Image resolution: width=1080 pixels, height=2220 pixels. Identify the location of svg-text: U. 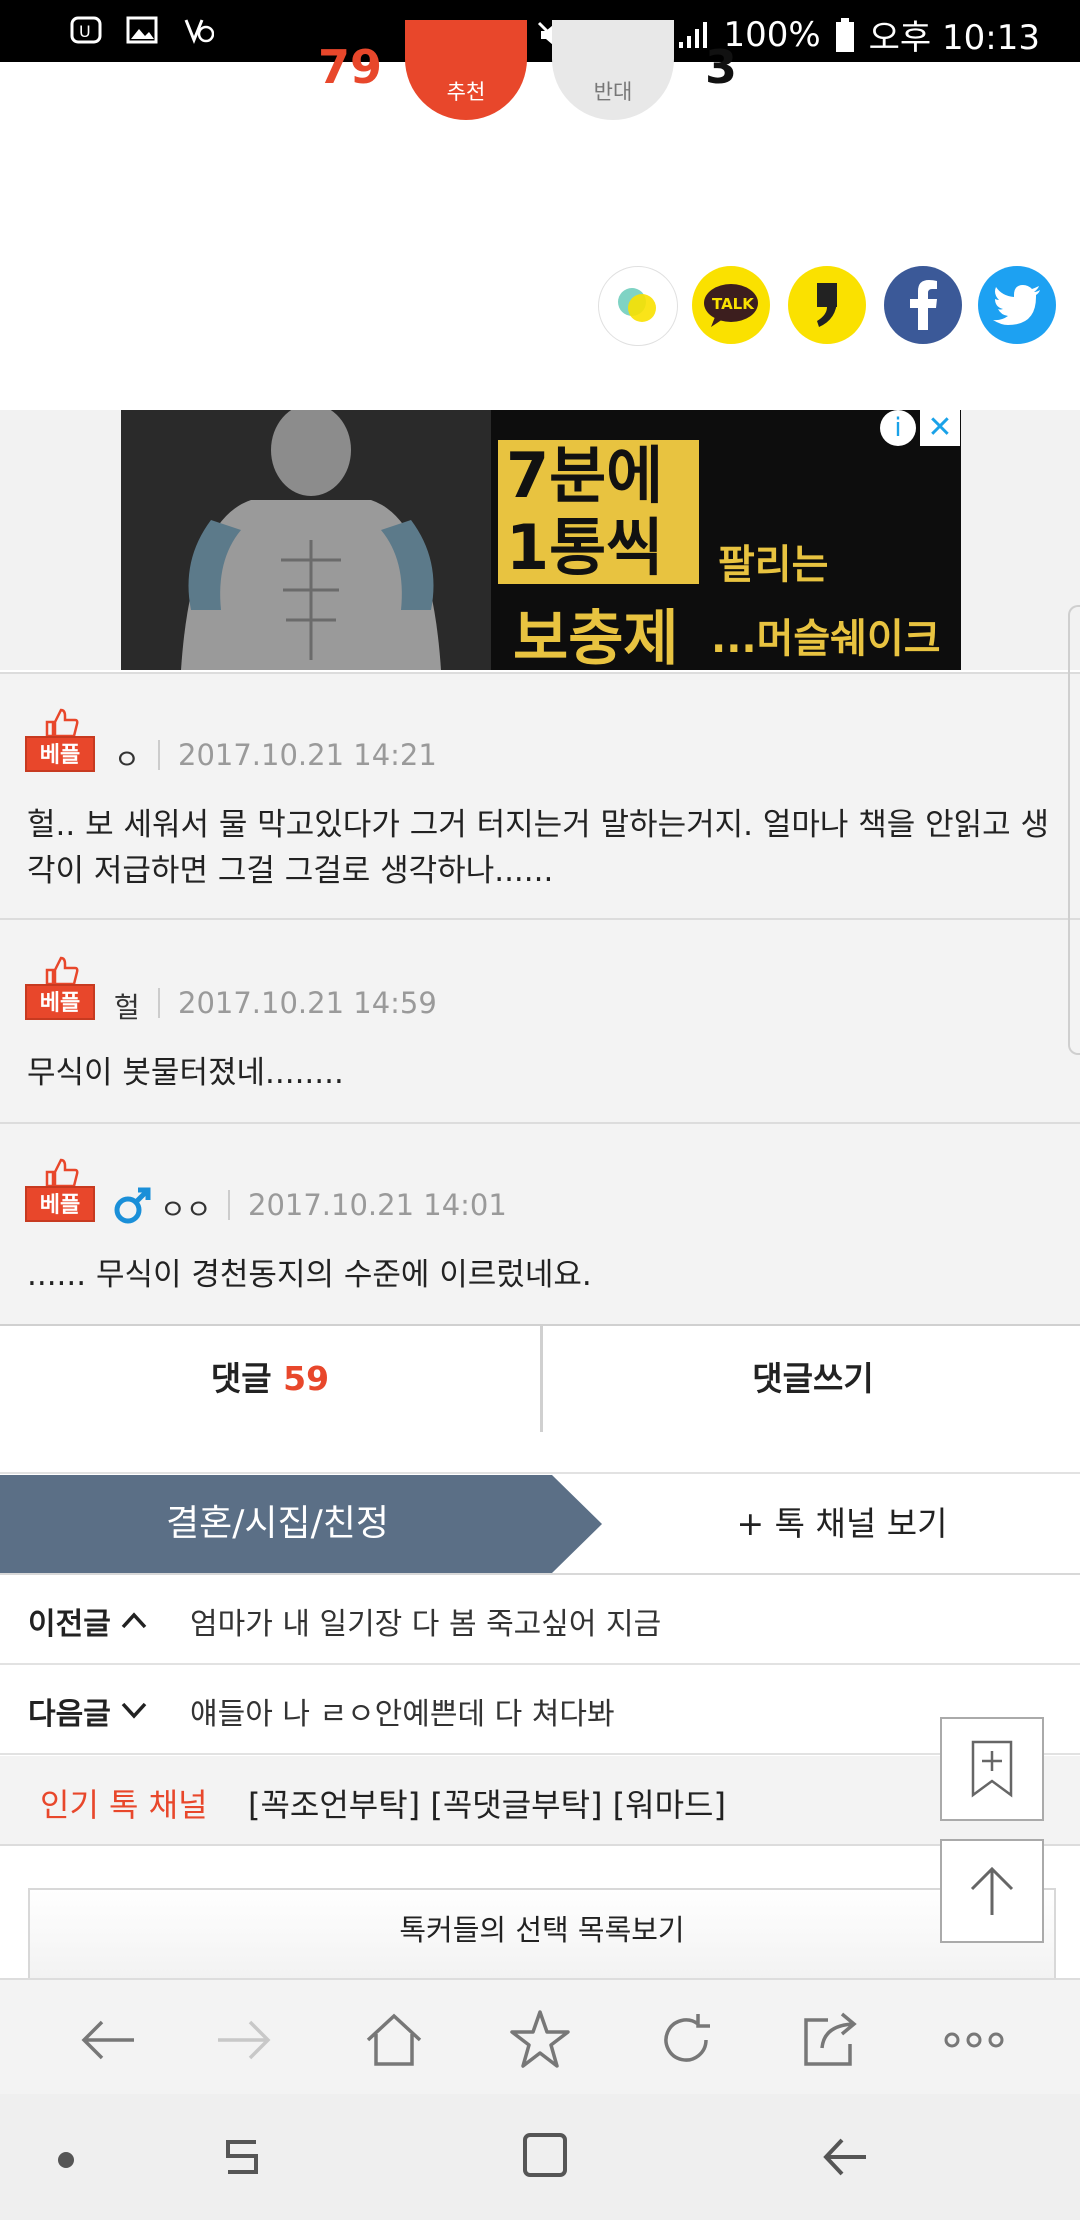
(85, 31).